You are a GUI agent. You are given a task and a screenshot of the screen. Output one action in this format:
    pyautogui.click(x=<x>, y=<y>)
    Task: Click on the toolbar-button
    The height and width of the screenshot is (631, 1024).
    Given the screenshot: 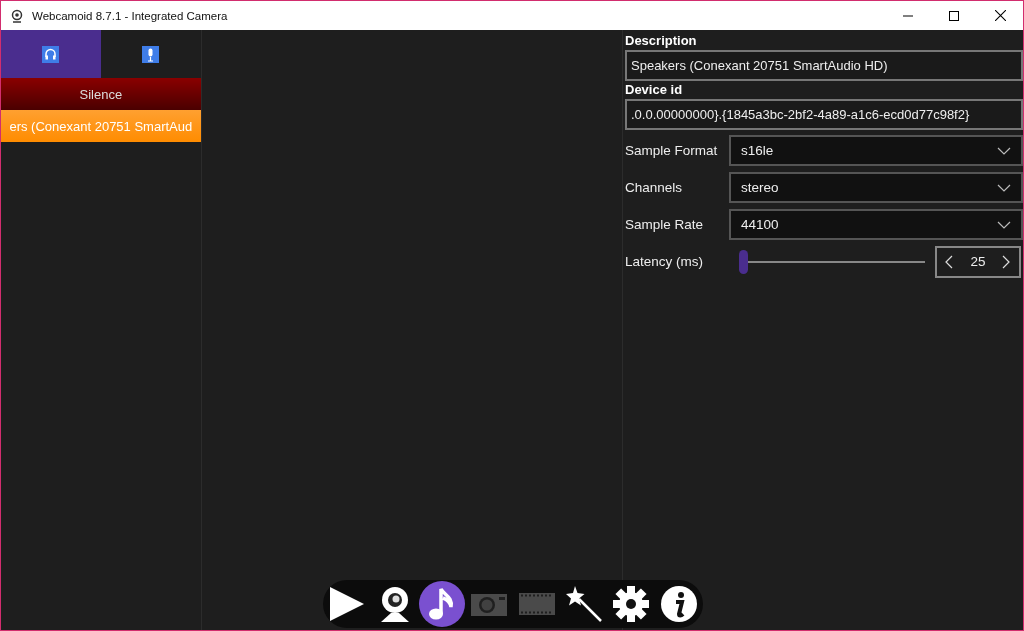 What is the action you would take?
    pyautogui.click(x=442, y=604)
    